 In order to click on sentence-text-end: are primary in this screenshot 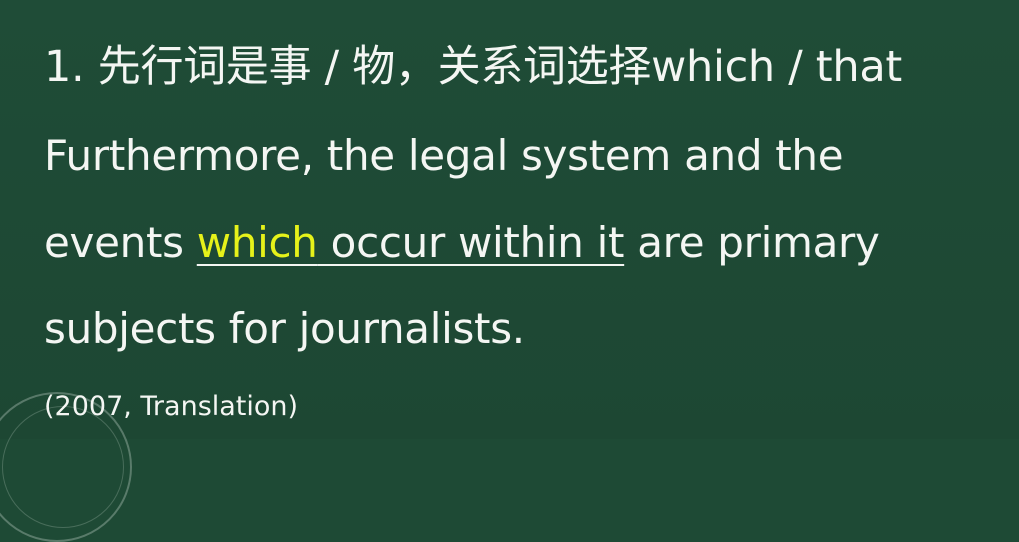, I will do `click(752, 242)`.